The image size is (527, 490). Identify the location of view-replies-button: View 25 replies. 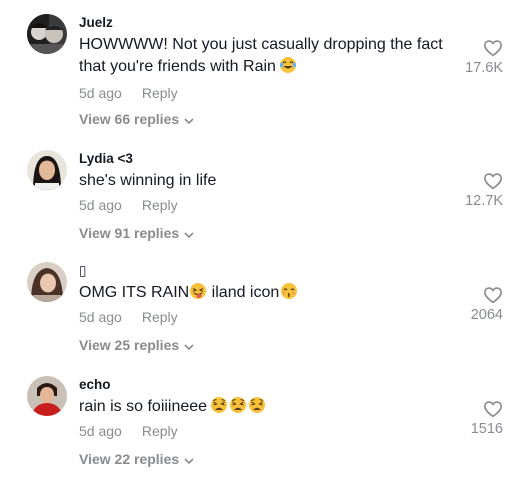
(136, 345).